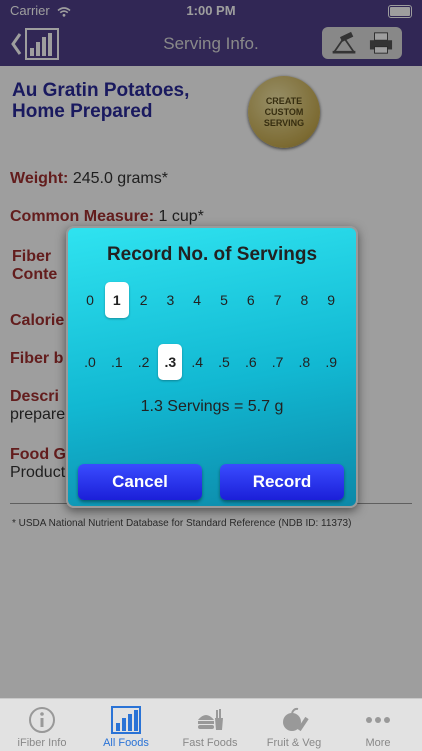 The width and height of the screenshot is (422, 751). What do you see at coordinates (197, 300) in the screenshot?
I see `whole-servings-option: 4` at bounding box center [197, 300].